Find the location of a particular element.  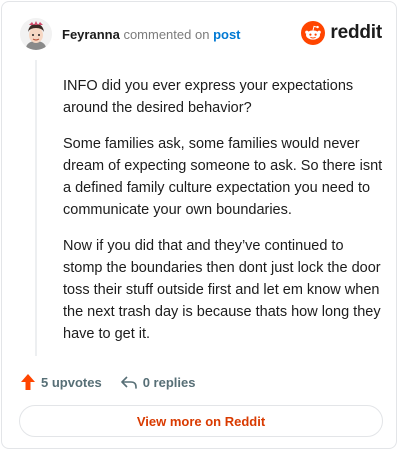

reddit-wordmark: reddit is located at coordinates (356, 32).